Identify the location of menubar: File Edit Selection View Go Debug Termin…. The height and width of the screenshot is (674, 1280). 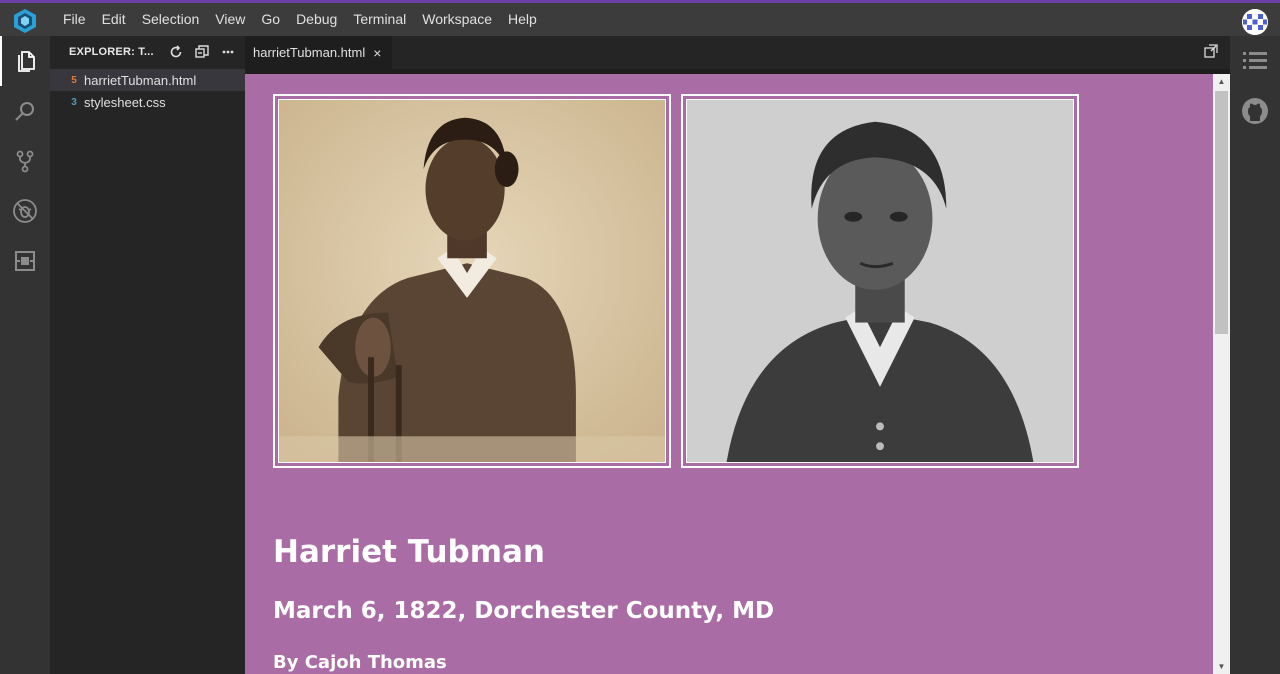
(640, 19).